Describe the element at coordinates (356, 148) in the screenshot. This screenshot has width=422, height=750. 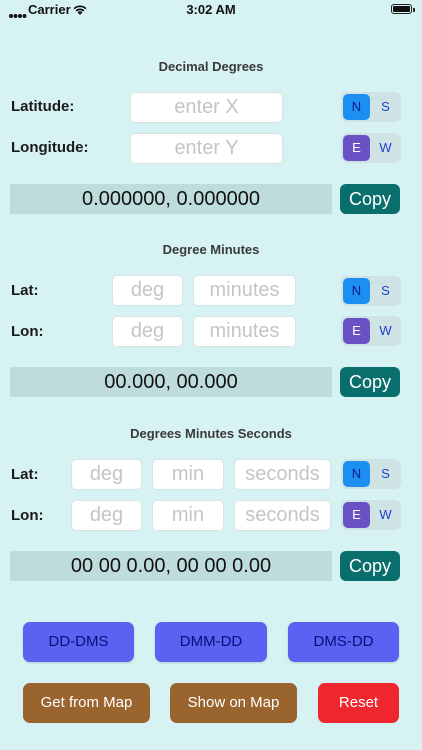
I see `lon-e-option: E` at that location.